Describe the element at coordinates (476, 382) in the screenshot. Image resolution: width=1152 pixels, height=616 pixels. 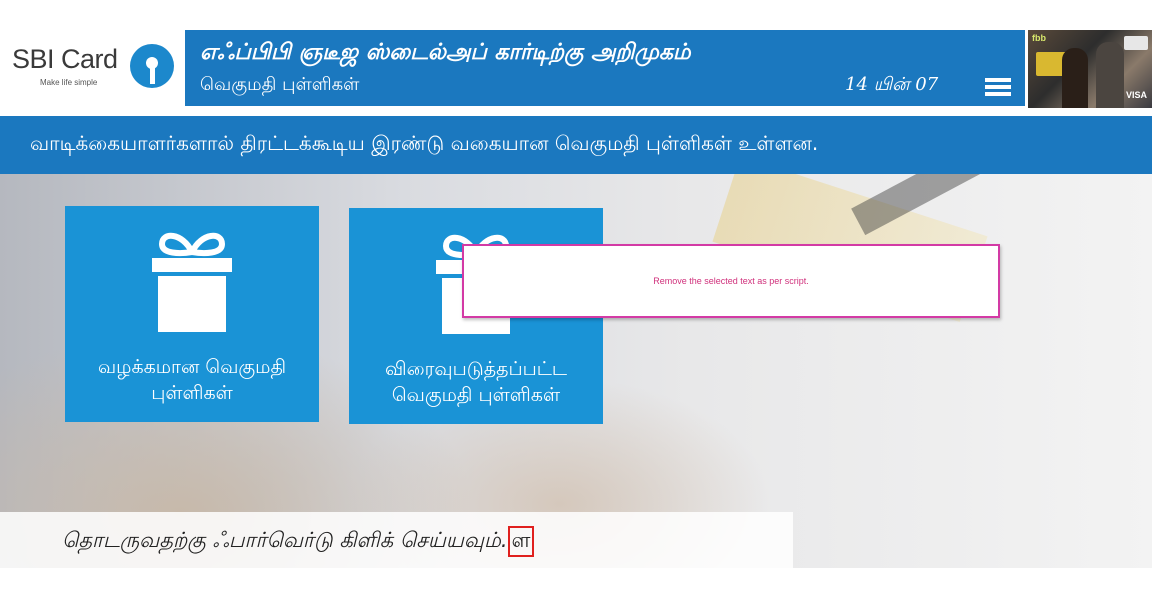
I see `tile-label: விரைவுபடுத்தப்பட்ட வெகுமதி புள்ளிகள்` at that location.